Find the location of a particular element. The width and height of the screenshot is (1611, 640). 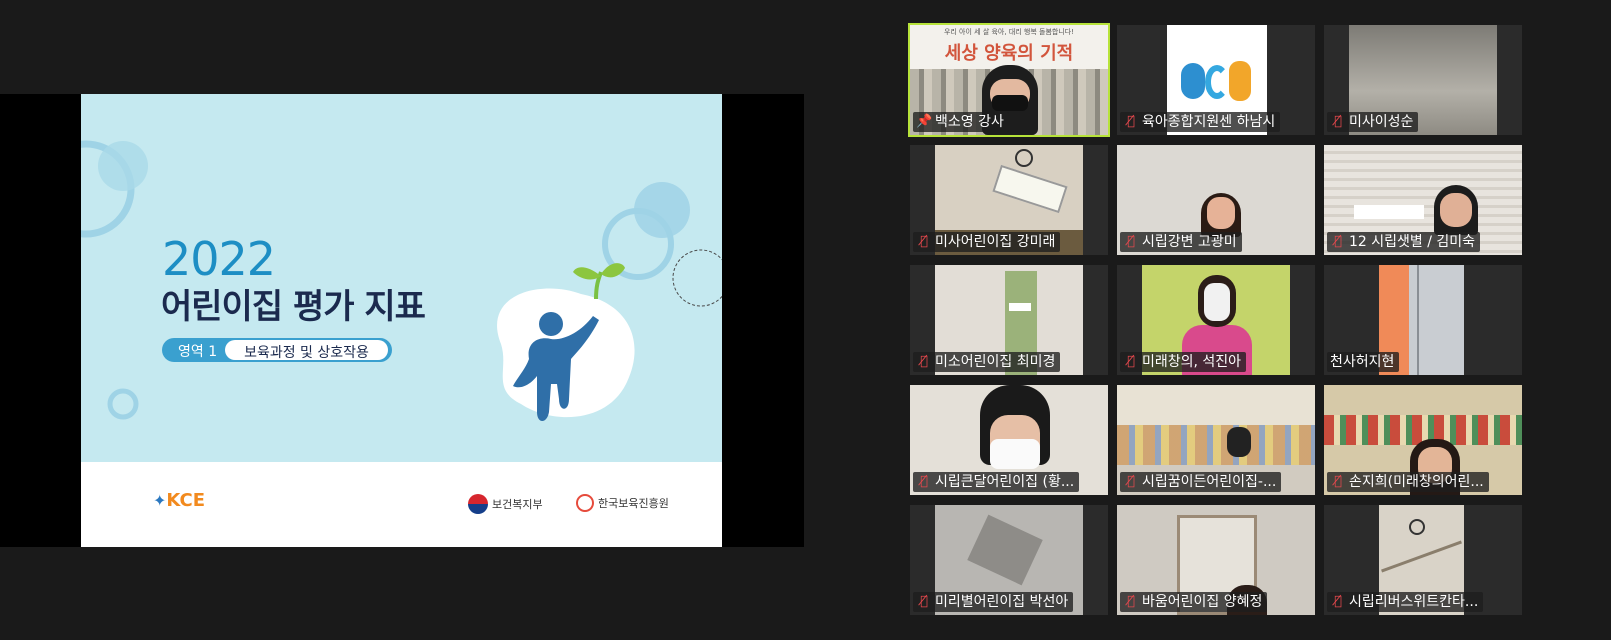

participant-name-label: 🎙̸ 미소어린이집 최미경 is located at coordinates (987, 362).